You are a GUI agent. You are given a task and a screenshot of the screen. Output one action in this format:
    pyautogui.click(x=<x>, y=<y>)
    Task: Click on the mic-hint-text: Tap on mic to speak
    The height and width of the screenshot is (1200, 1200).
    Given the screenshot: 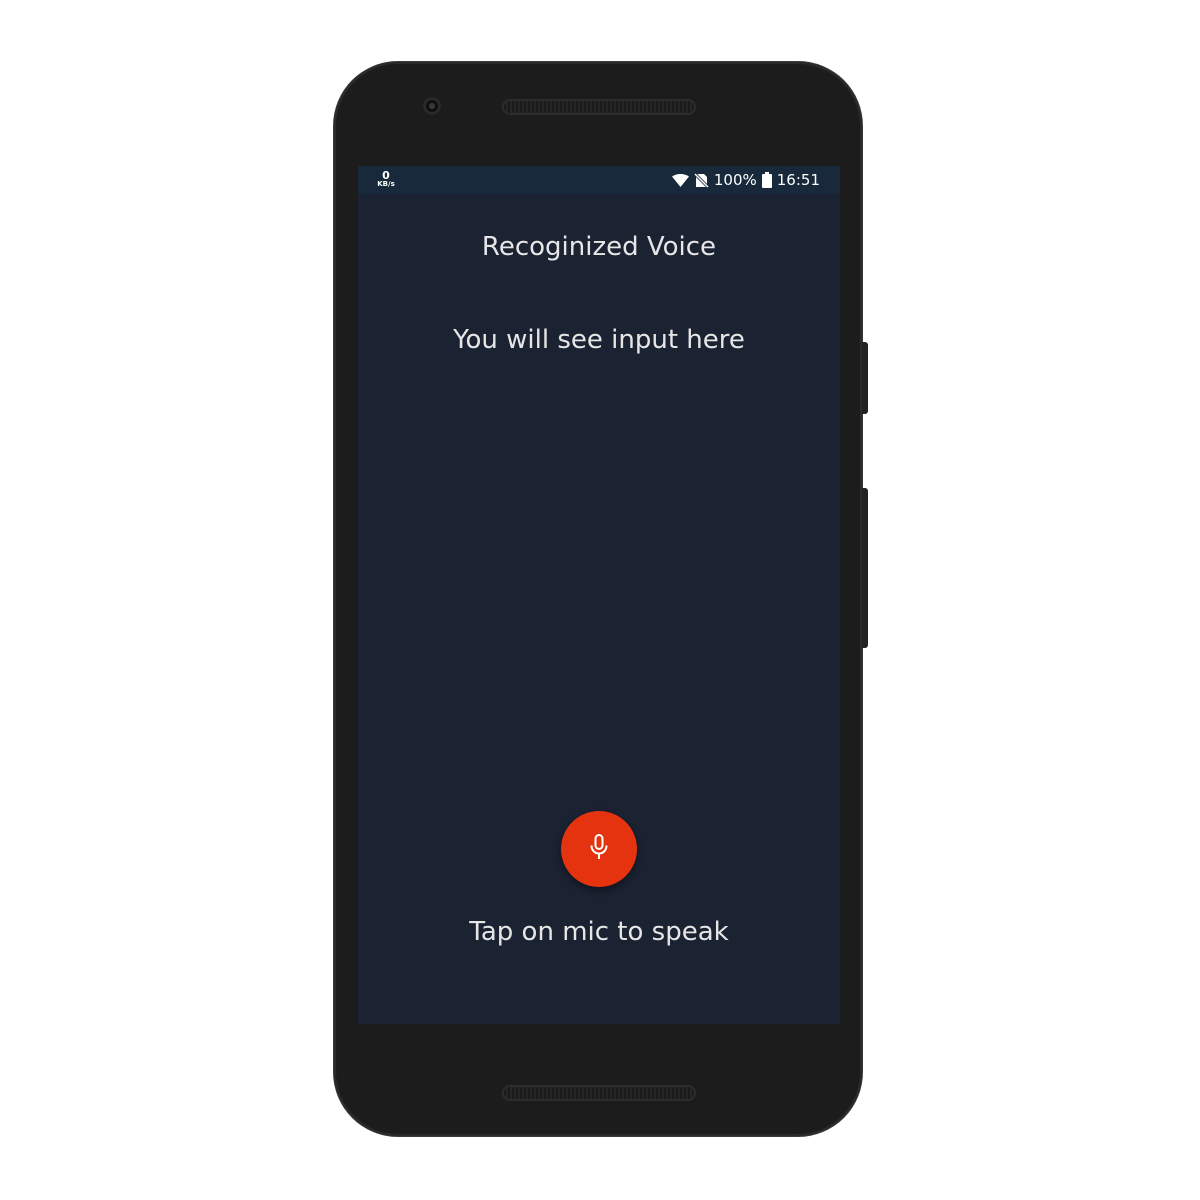 What is the action you would take?
    pyautogui.click(x=599, y=932)
    